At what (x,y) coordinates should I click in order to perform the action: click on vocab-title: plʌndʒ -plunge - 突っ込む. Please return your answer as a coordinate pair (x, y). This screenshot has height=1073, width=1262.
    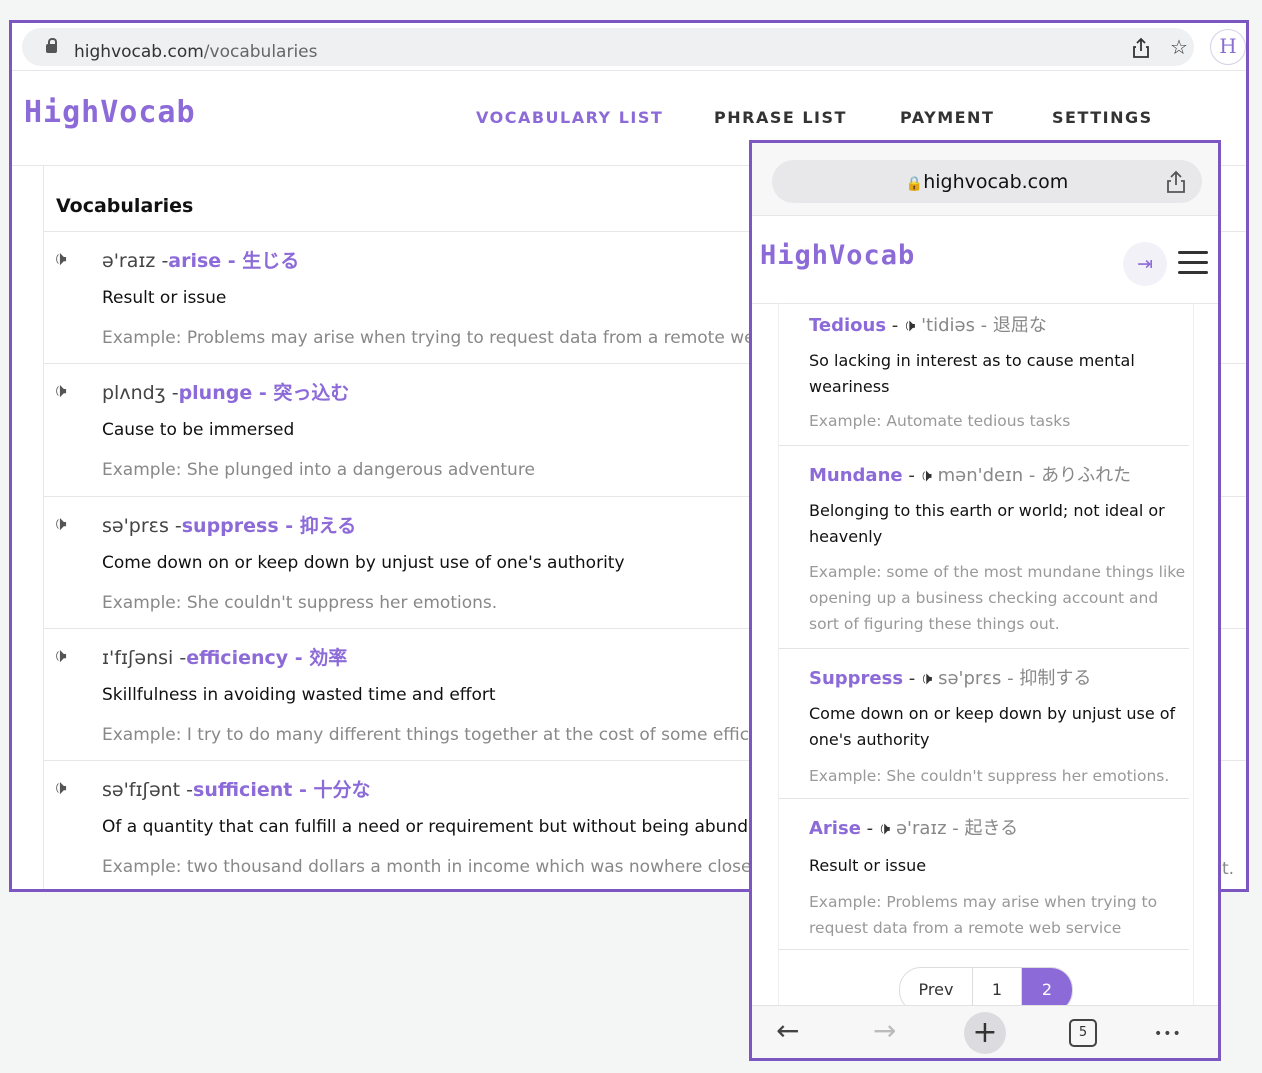
    Looking at the image, I should click on (225, 391).